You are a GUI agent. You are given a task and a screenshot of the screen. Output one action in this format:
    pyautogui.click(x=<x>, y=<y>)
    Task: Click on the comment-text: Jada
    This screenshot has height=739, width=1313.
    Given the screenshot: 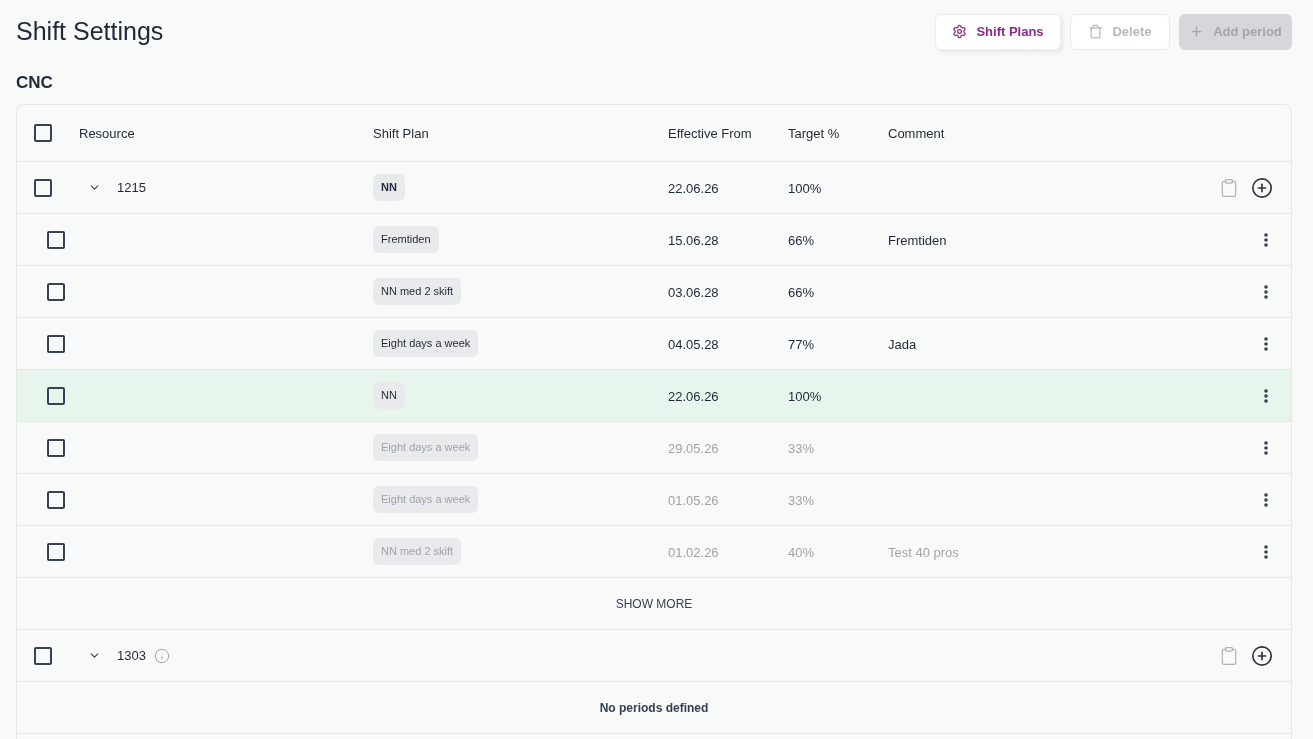 What is the action you would take?
    pyautogui.click(x=902, y=344)
    